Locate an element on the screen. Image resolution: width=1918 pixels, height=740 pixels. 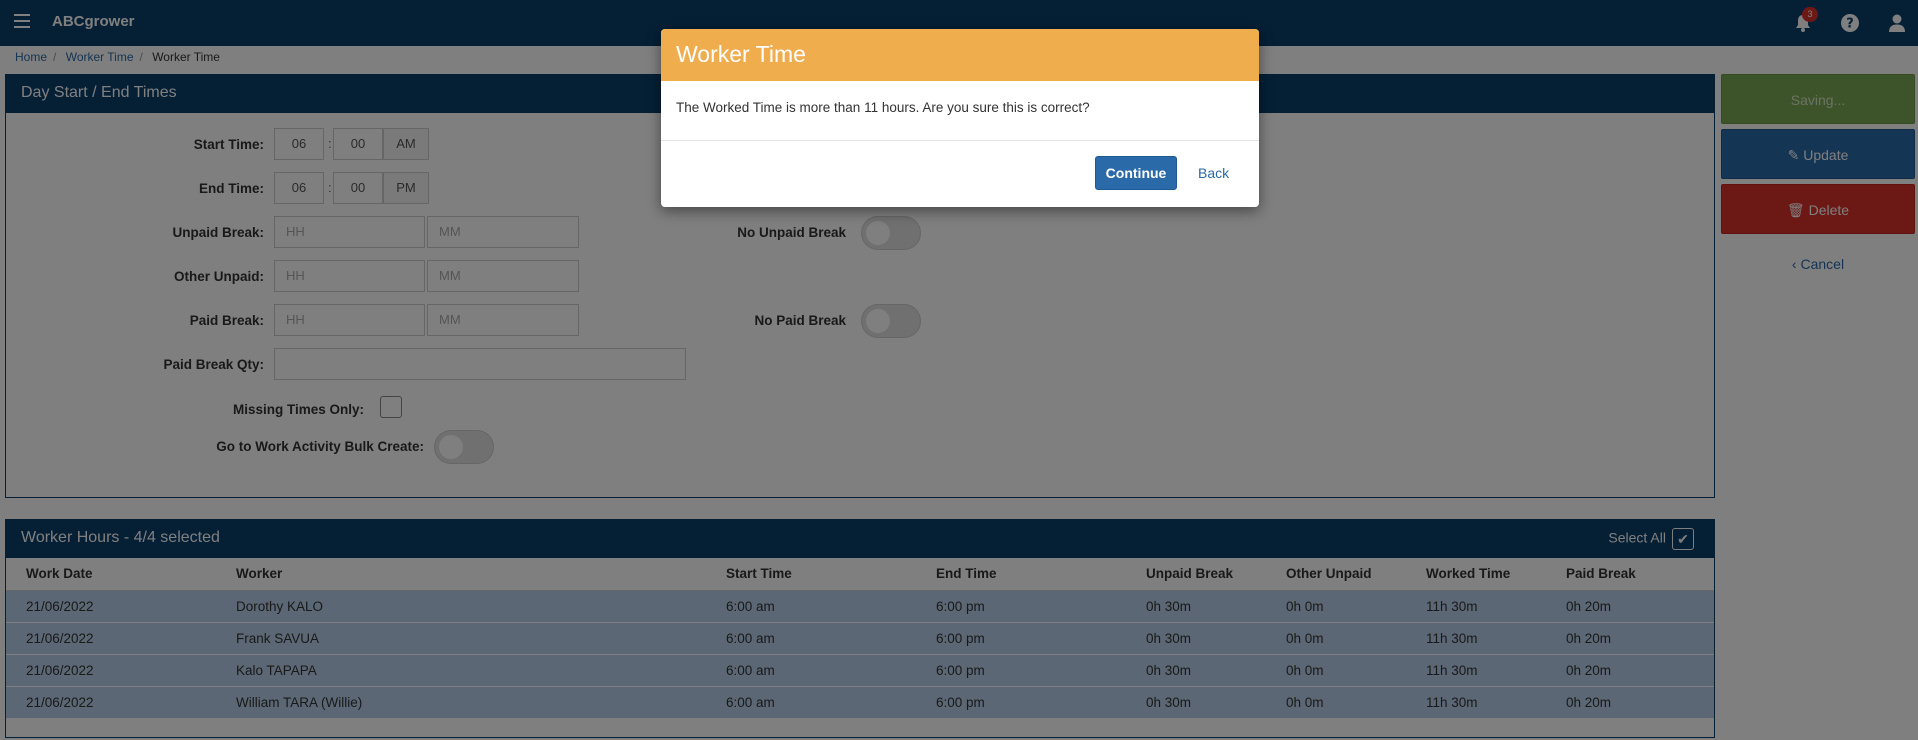
continue-button: Continue is located at coordinates (1136, 173).